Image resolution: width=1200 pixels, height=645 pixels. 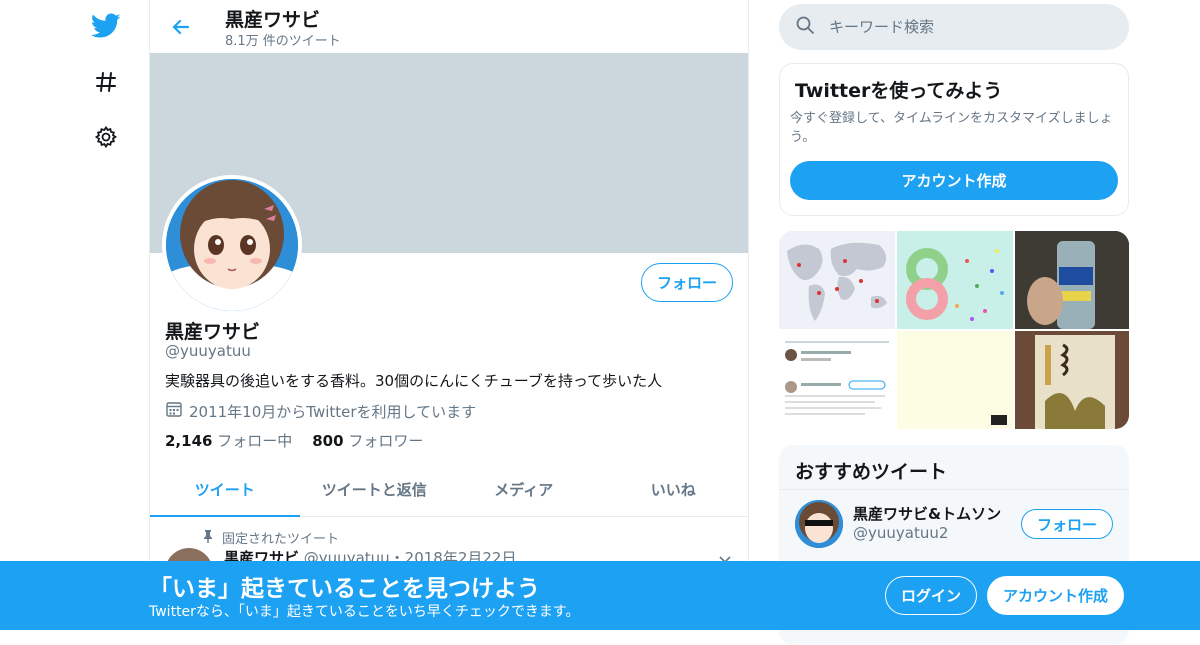 What do you see at coordinates (181, 27) in the screenshot?
I see `back-arrow-icon` at bounding box center [181, 27].